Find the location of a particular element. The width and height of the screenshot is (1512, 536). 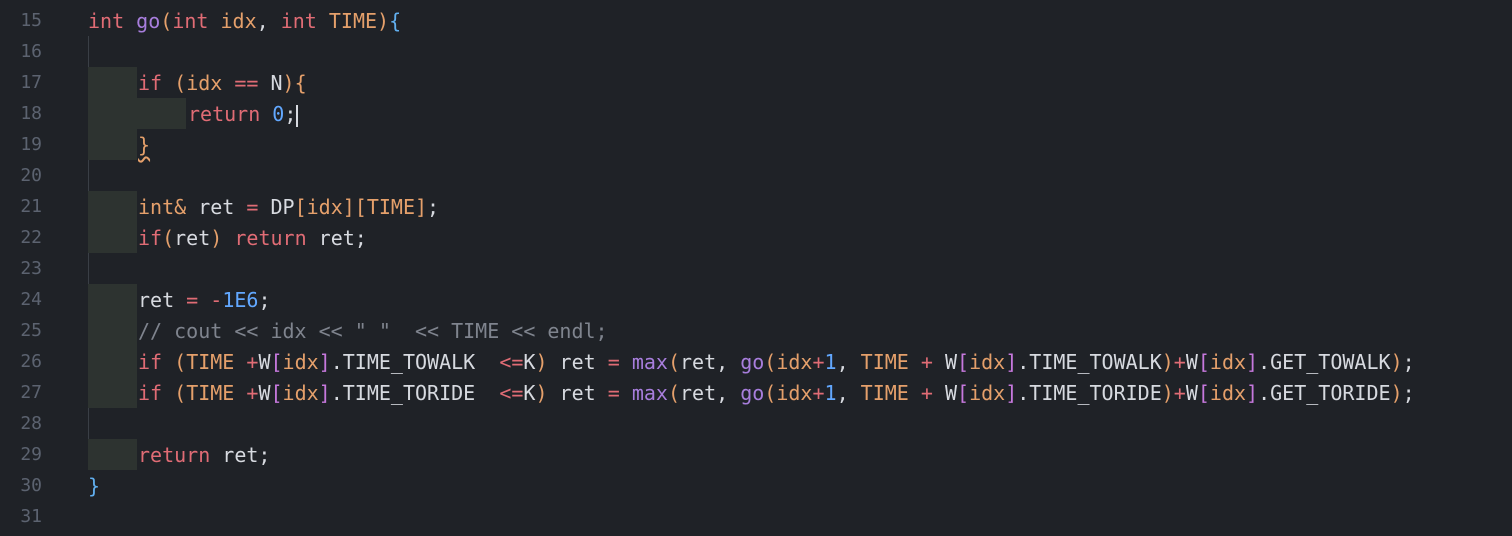

code-text: ret = -1E6; is located at coordinates (204, 300).